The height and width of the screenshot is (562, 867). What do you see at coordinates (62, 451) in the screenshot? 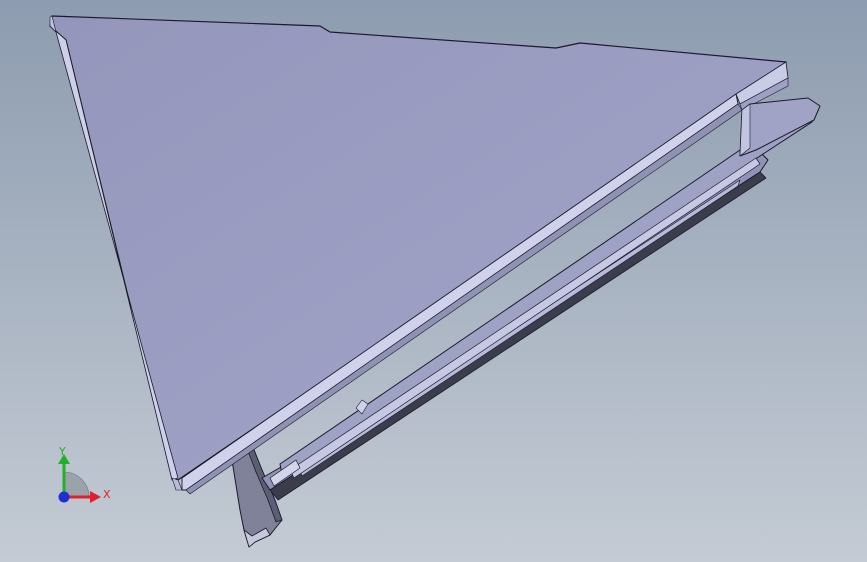
I see `y-axis-label: Y` at bounding box center [62, 451].